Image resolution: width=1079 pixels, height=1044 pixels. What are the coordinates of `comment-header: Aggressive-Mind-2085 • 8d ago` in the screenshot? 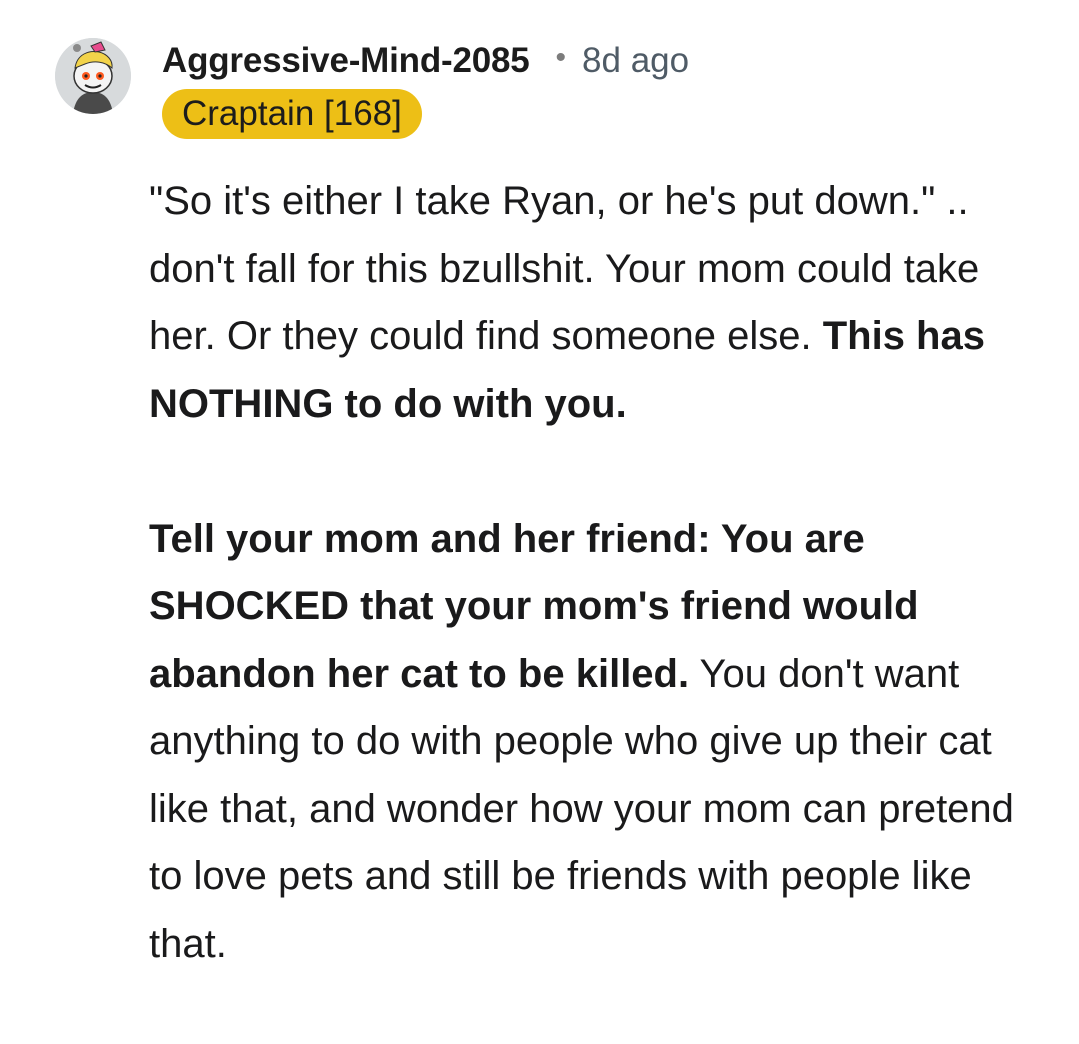 It's located at (425, 61).